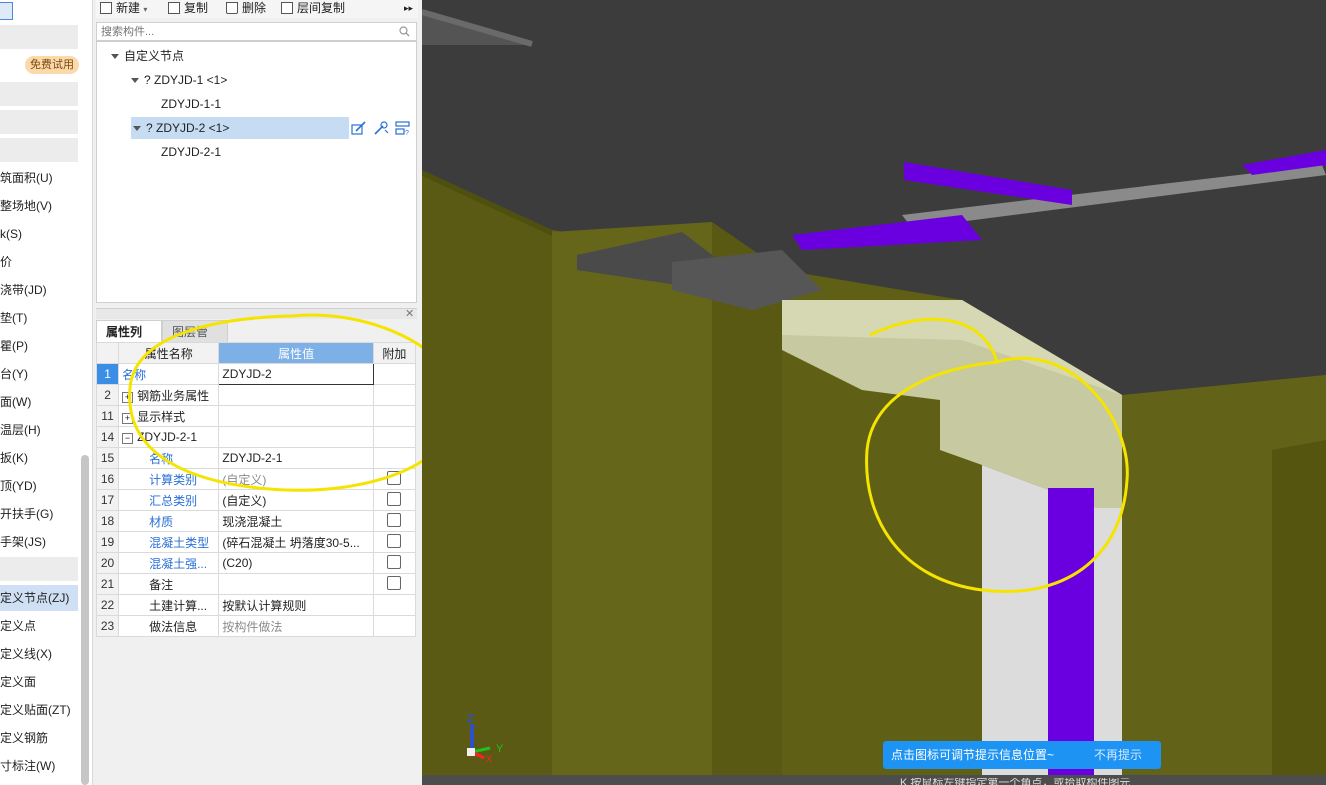 This screenshot has height=785, width=1326. What do you see at coordinates (147, 56) in the screenshot?
I see `tree-root: 自定义节点` at bounding box center [147, 56].